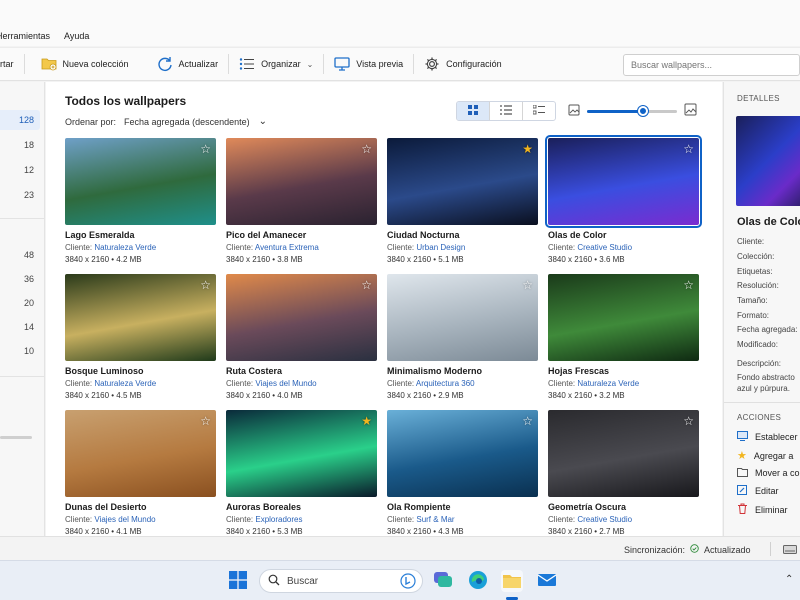  What do you see at coordinates (440, 247) in the screenshot?
I see `client-link: Urban Design` at bounding box center [440, 247].